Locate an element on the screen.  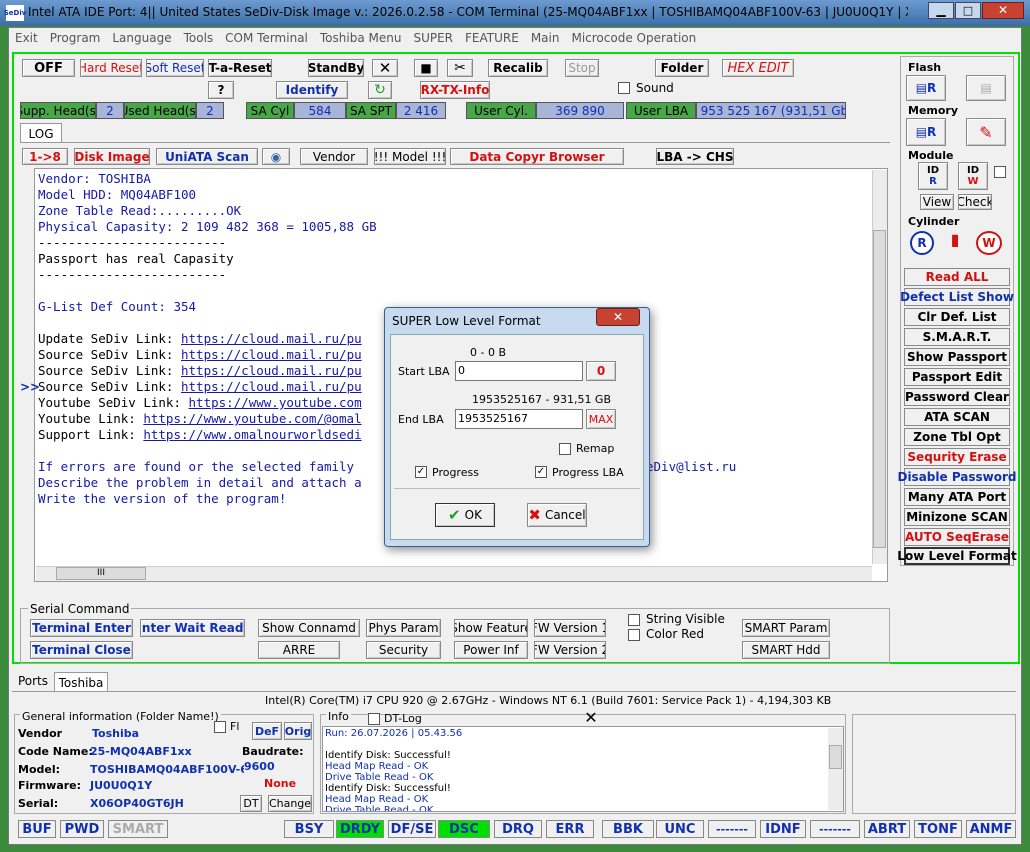
cross-icon: ✕ is located at coordinates (385, 68).